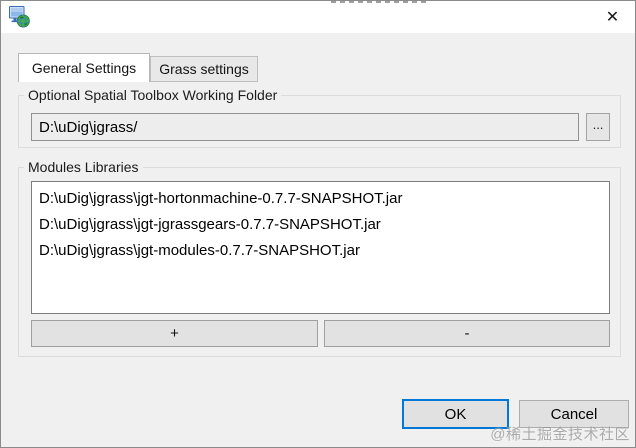  I want to click on ok-button: OK, so click(455, 414).